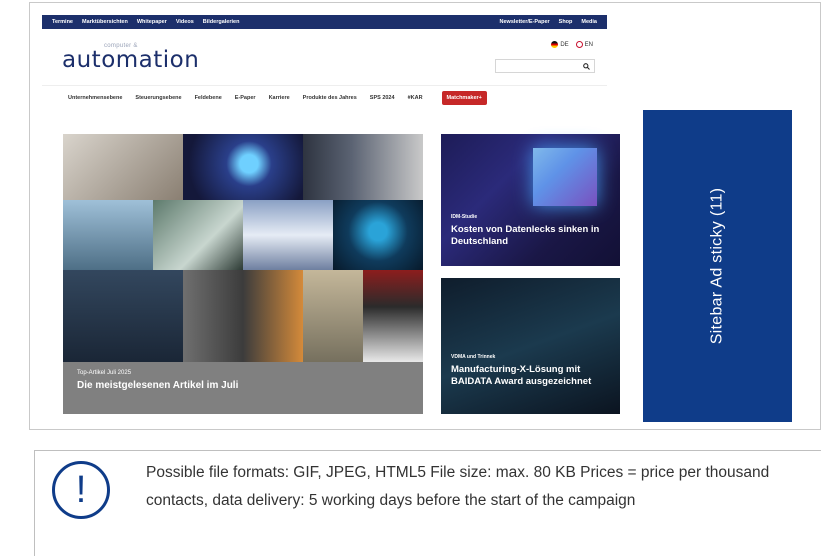 The image size is (821, 556). I want to click on topbar-link-galerien: Bildergalerien, so click(221, 22).